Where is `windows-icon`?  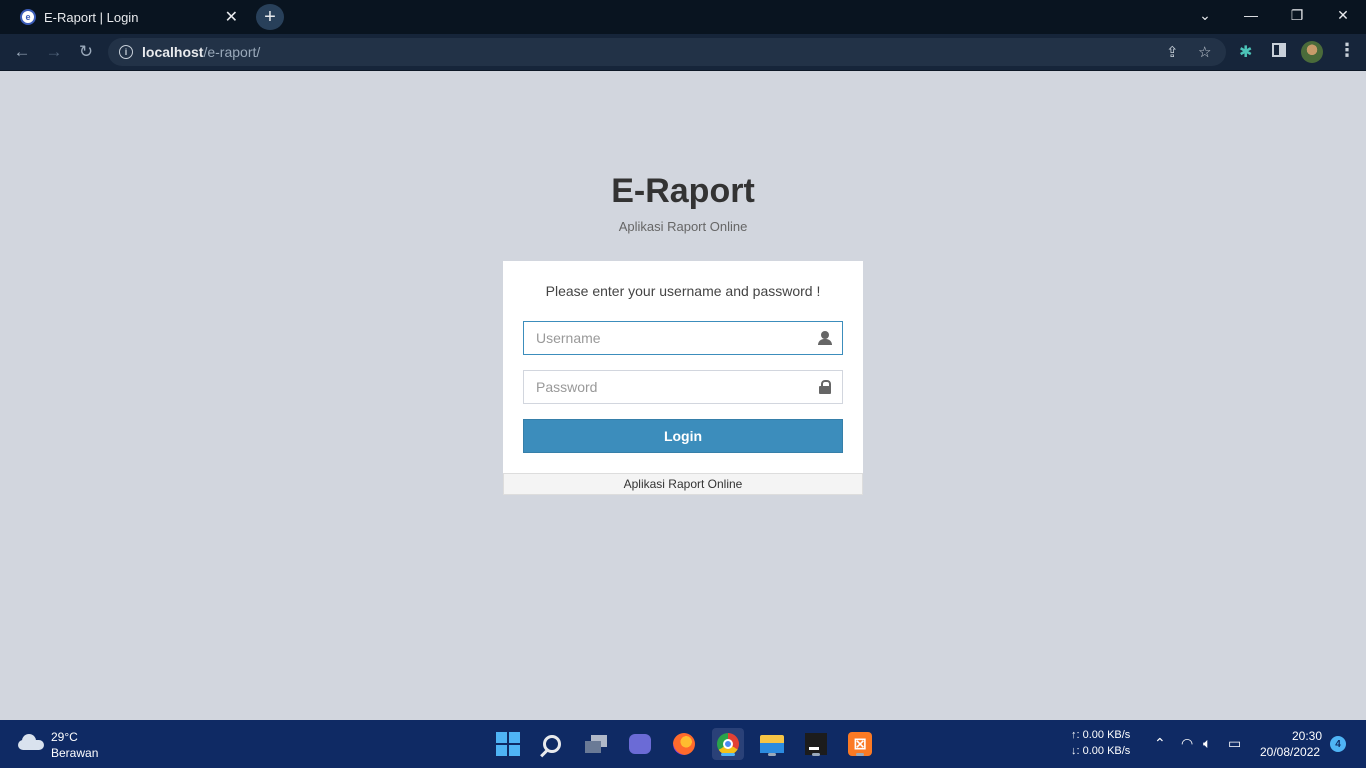
windows-icon is located at coordinates (508, 744).